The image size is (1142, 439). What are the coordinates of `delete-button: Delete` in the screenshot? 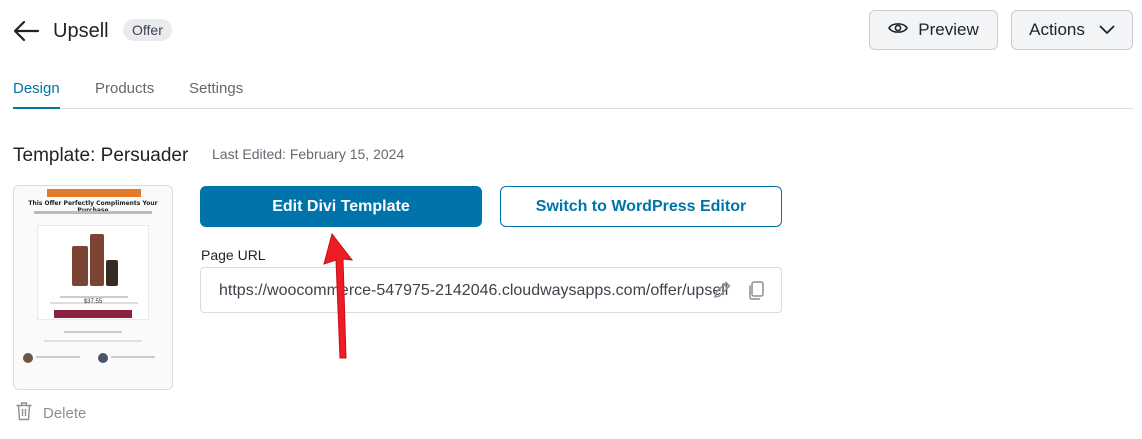 It's located at (50, 413).